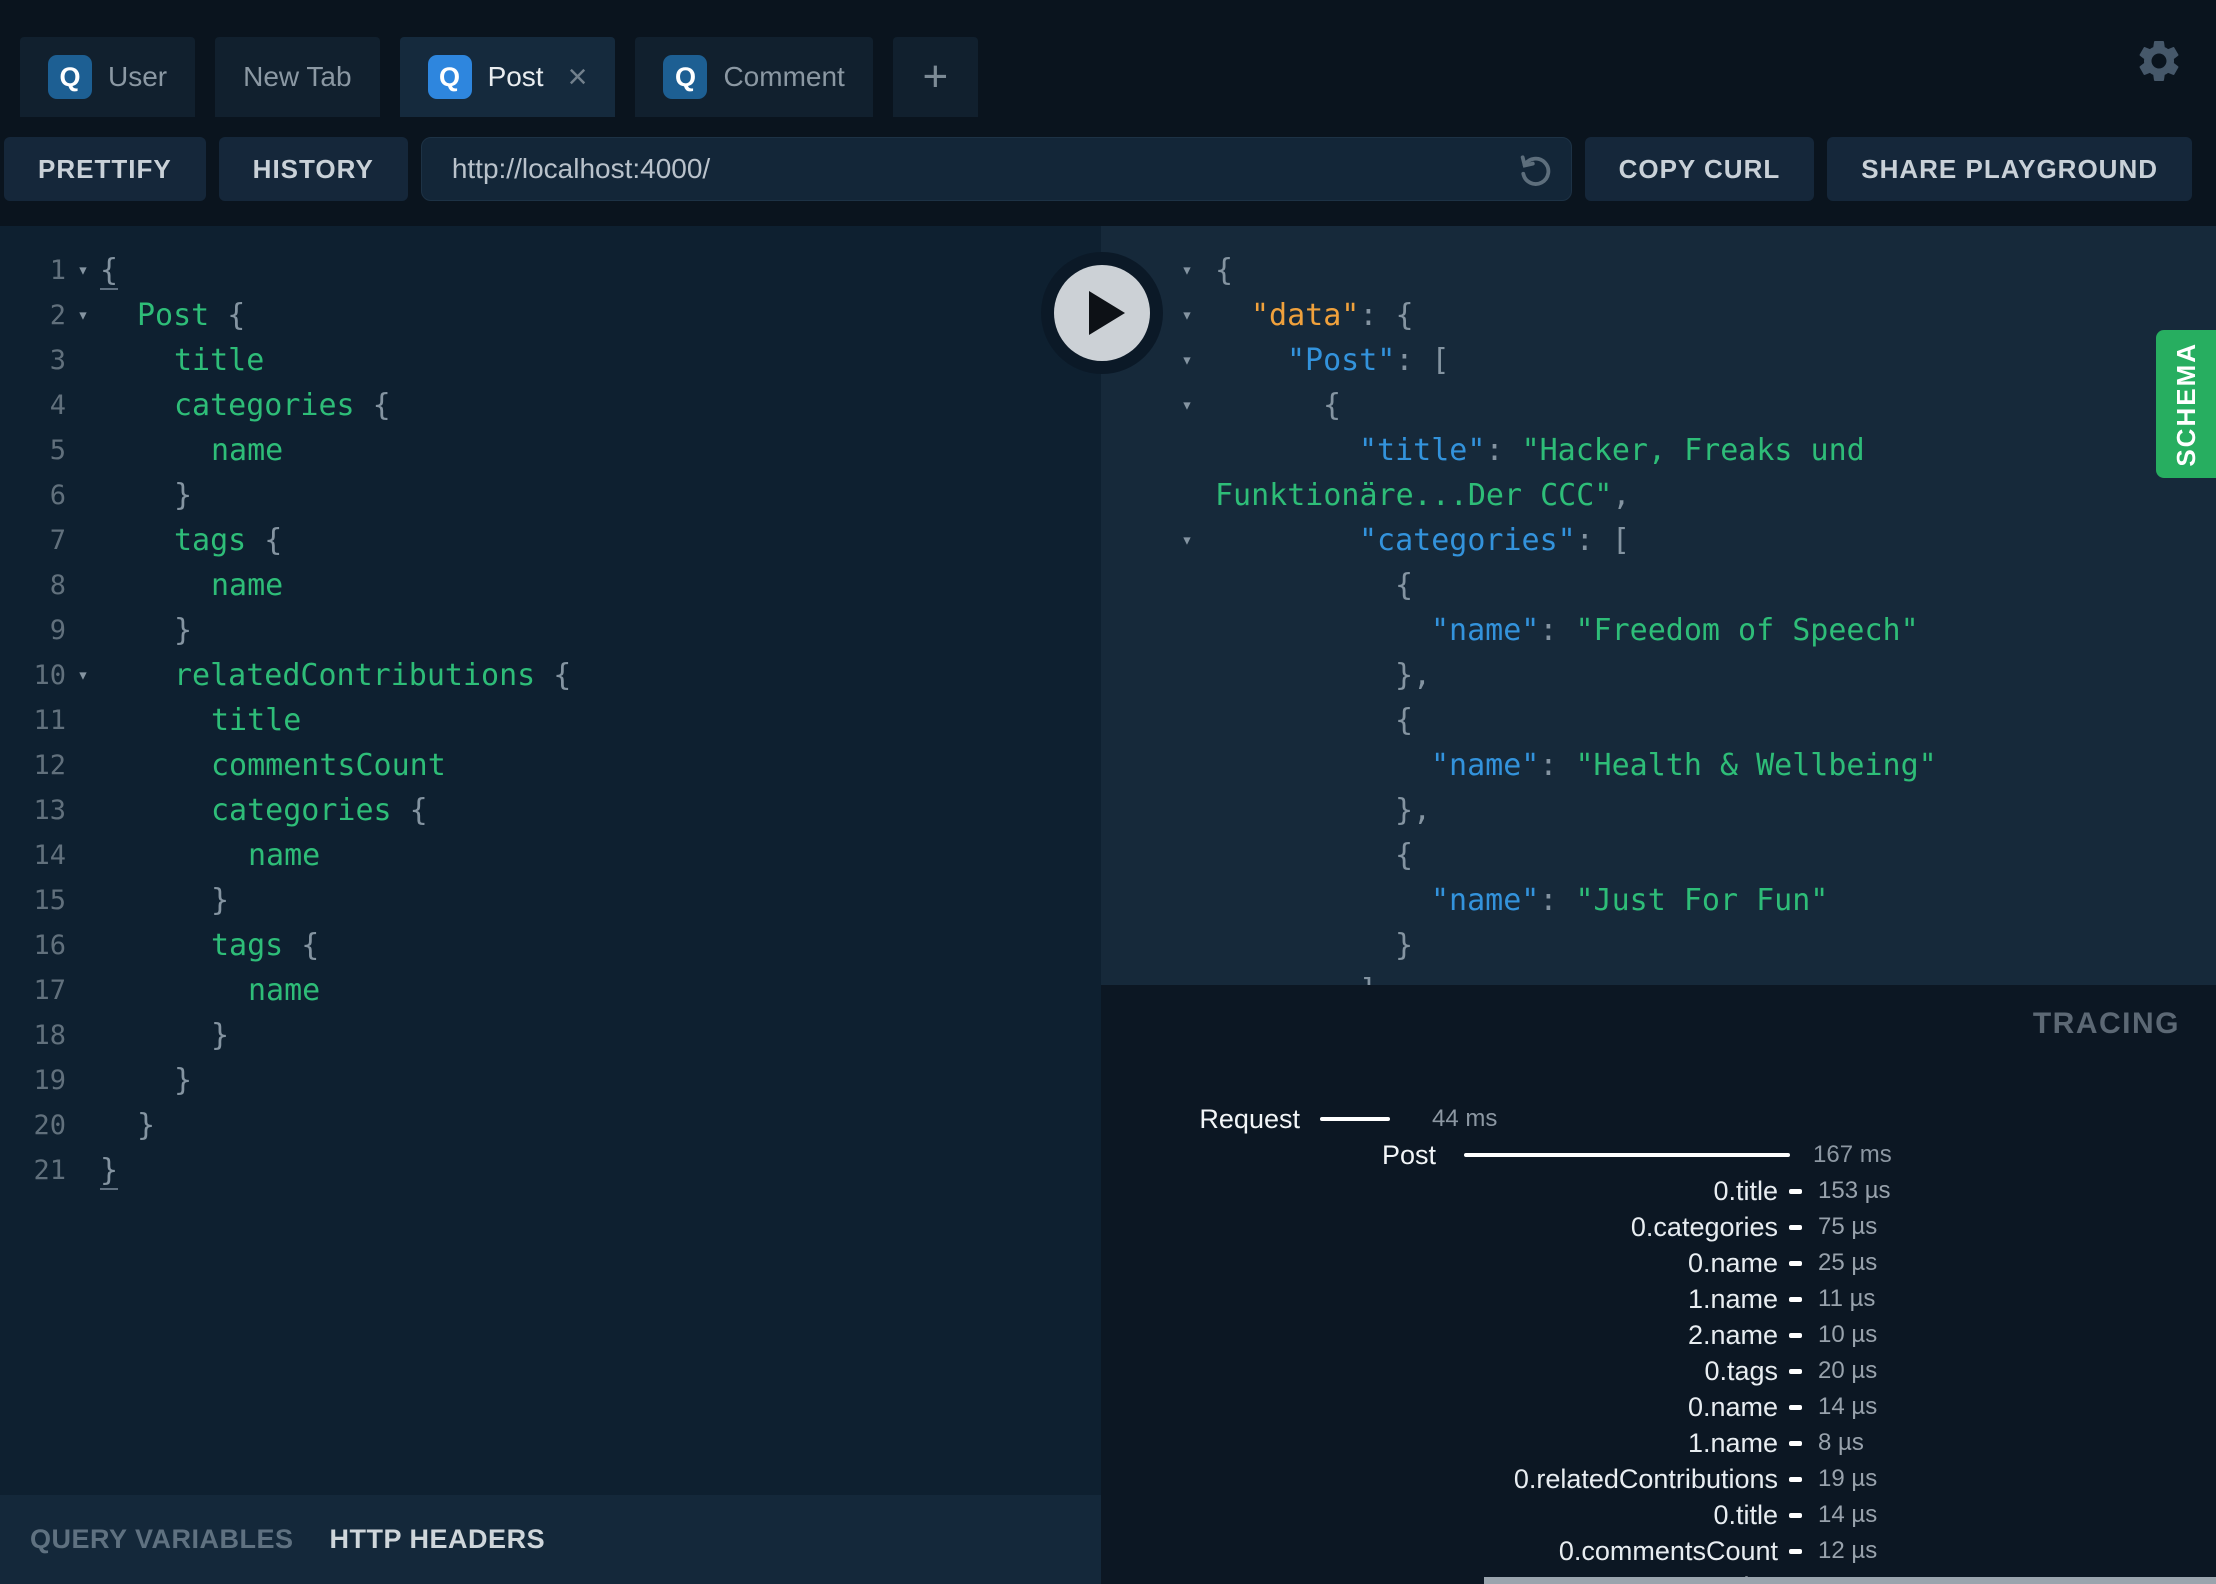 This screenshot has width=2216, height=1584. Describe the element at coordinates (1535, 169) in the screenshot. I see `reload-schema-icon` at that location.